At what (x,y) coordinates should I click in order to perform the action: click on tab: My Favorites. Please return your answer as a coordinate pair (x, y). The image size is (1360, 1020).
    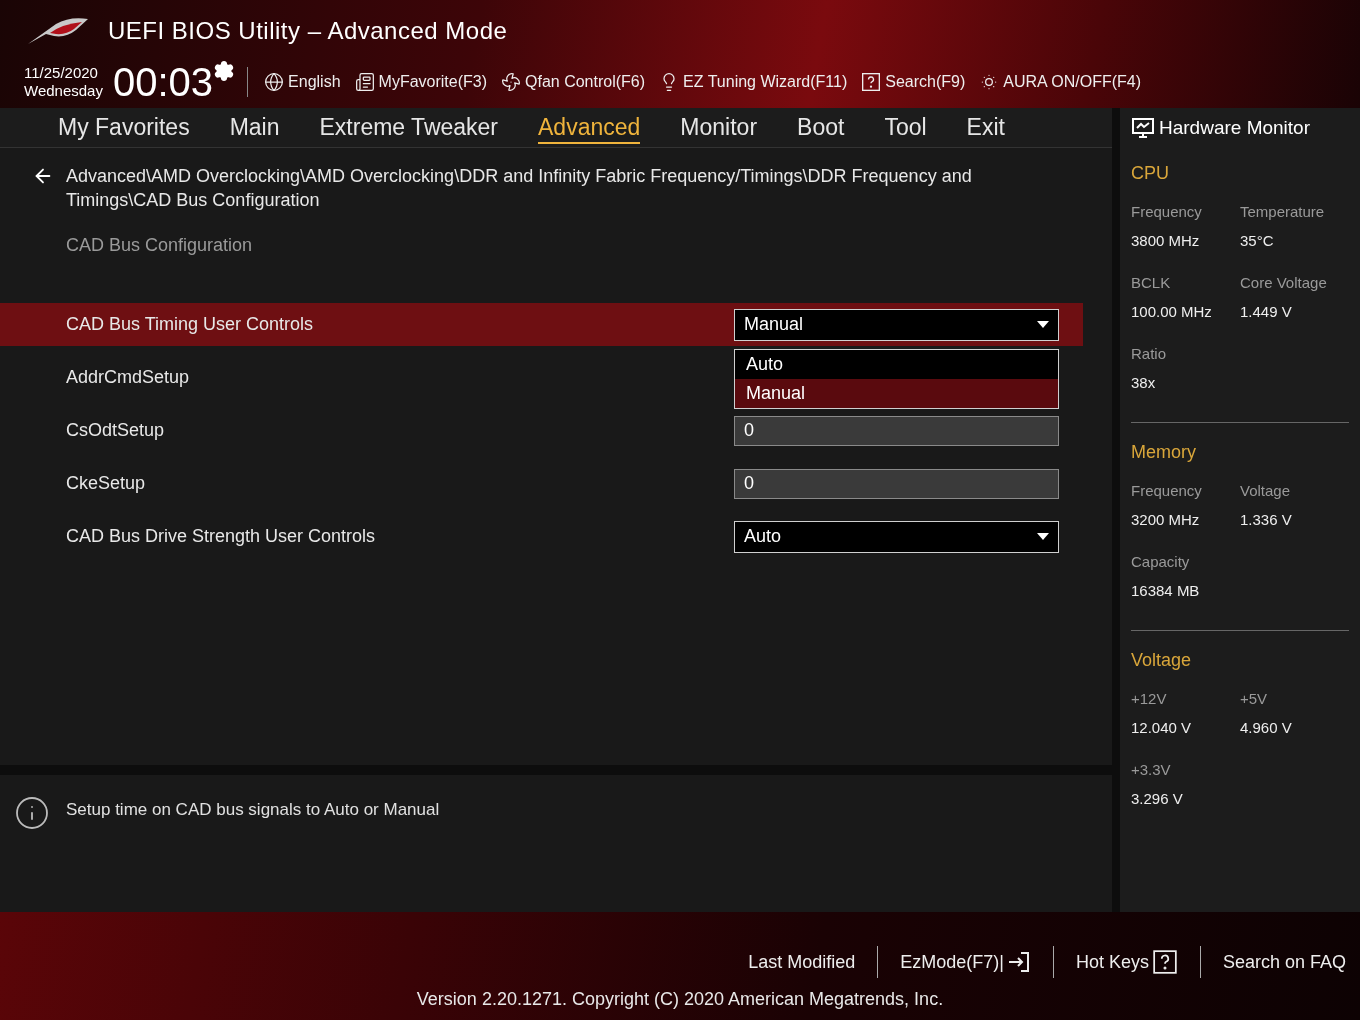
    Looking at the image, I should click on (124, 127).